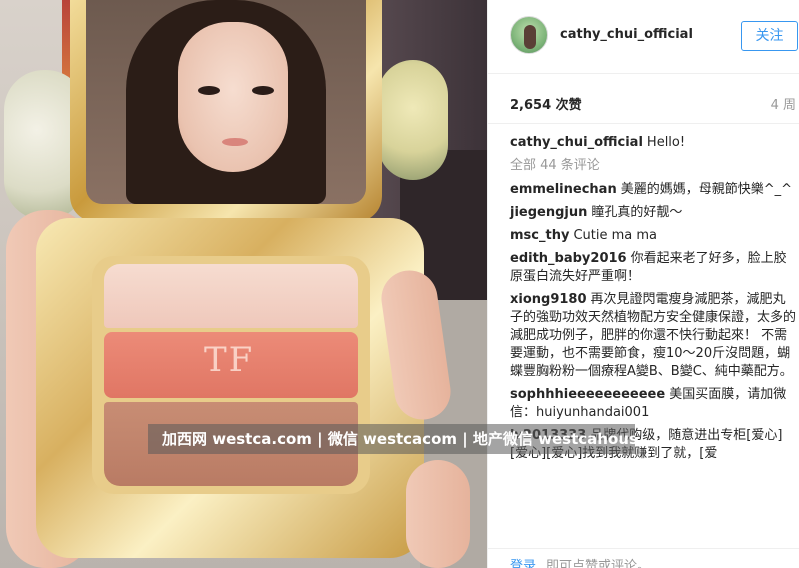 The image size is (799, 568). Describe the element at coordinates (654, 268) in the screenshot. I see `list-item: edith_baby2016 你看起来老了好多，脸上胶原蛋白流失好严重啊！` at that location.